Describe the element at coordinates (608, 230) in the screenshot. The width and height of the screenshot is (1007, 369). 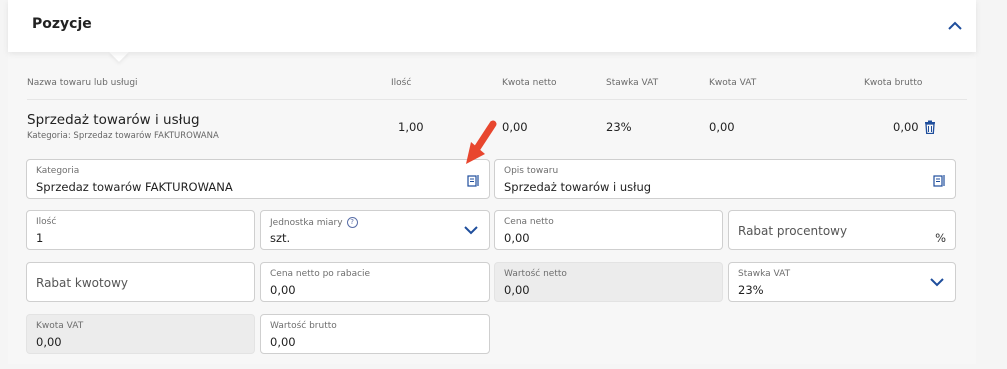
I see `cena-netto-field: Cena netto 0,00` at that location.